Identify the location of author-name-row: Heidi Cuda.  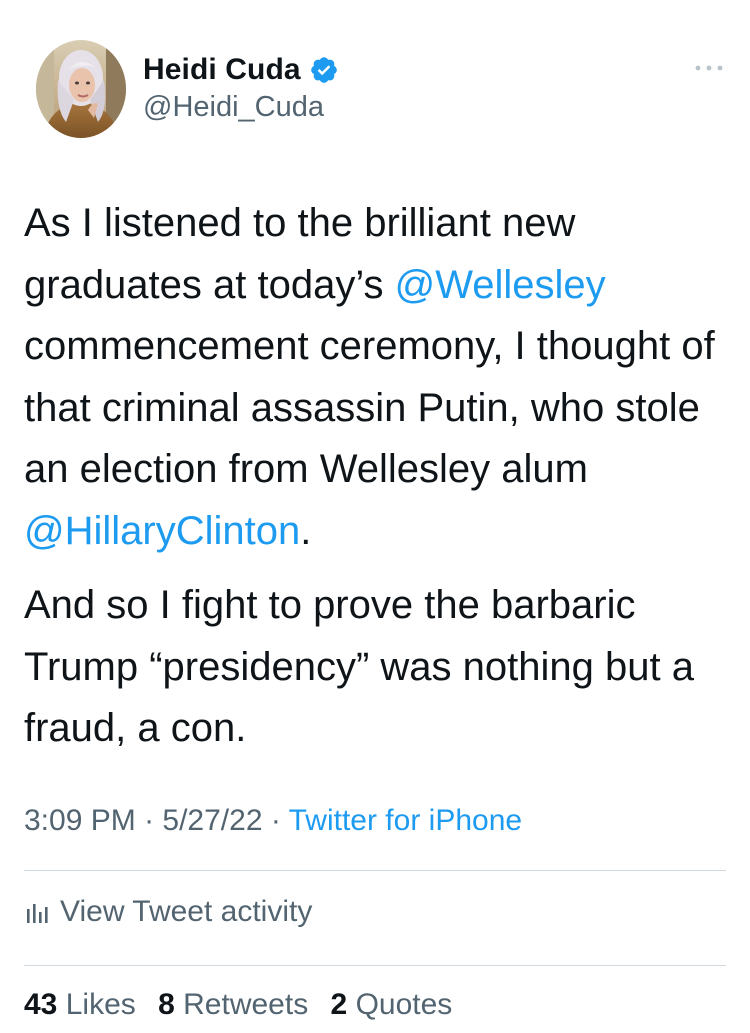
(241, 70).